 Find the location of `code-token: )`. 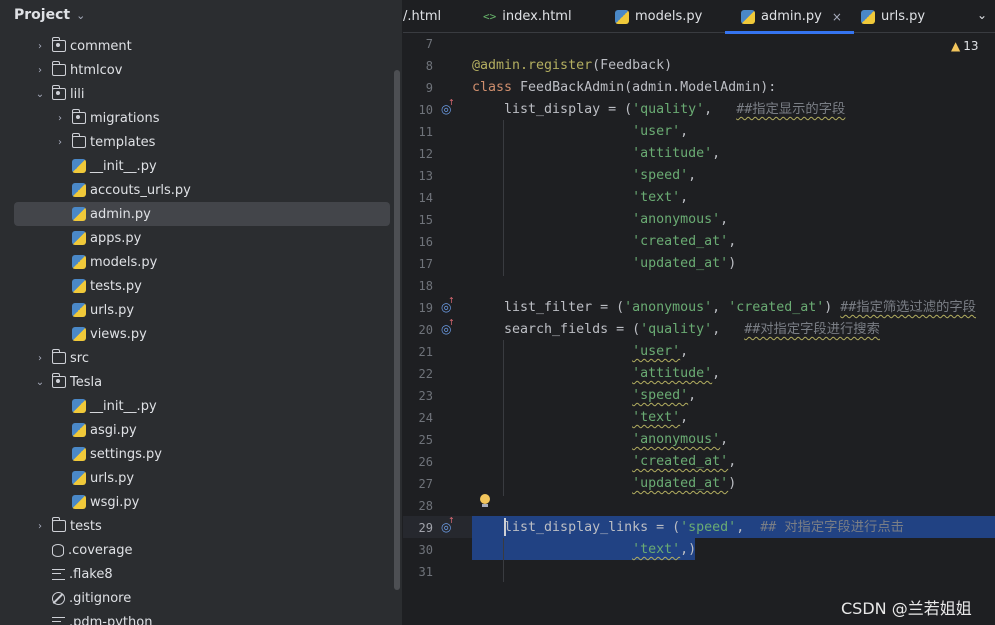

code-token: ) is located at coordinates (732, 483).